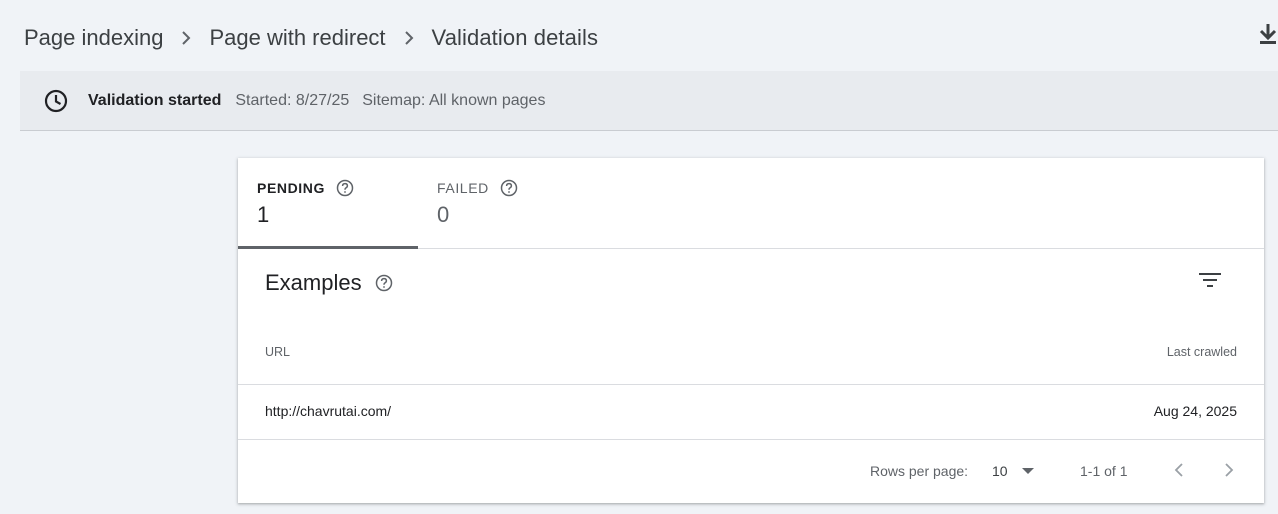 This screenshot has height=514, width=1278. What do you see at coordinates (919, 471) in the screenshot?
I see `rows-per-page-label: Rows per page:` at bounding box center [919, 471].